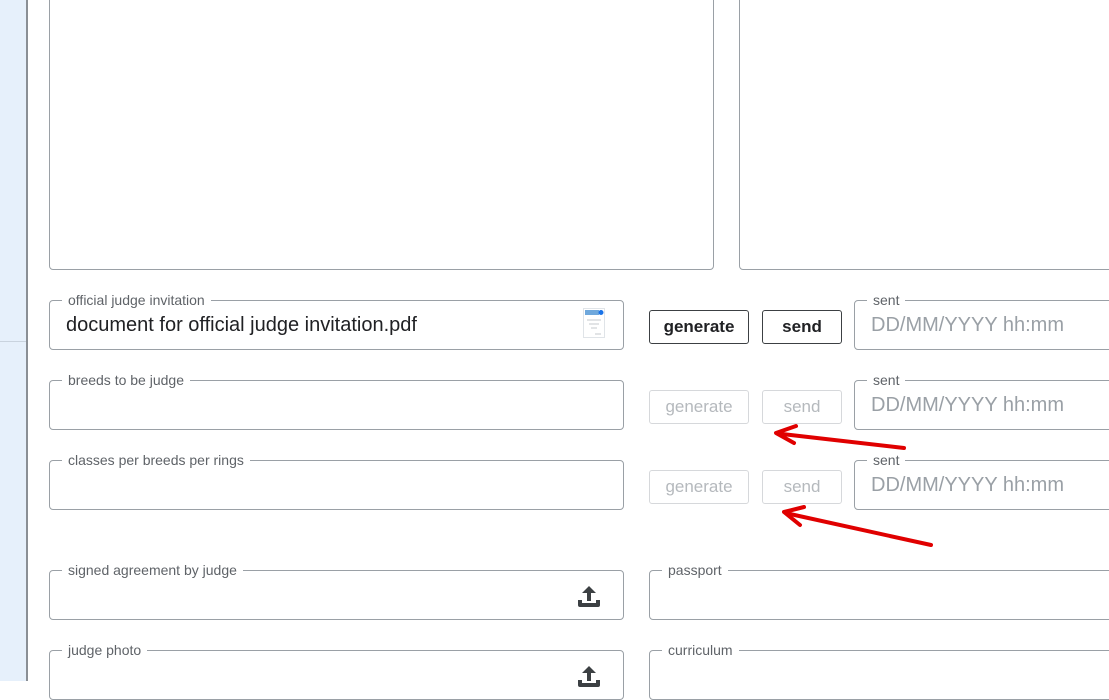 Image resolution: width=1109 pixels, height=700 pixels. I want to click on classes-sent-placeholder: DD/MM/YYYY hh:mm, so click(967, 485).